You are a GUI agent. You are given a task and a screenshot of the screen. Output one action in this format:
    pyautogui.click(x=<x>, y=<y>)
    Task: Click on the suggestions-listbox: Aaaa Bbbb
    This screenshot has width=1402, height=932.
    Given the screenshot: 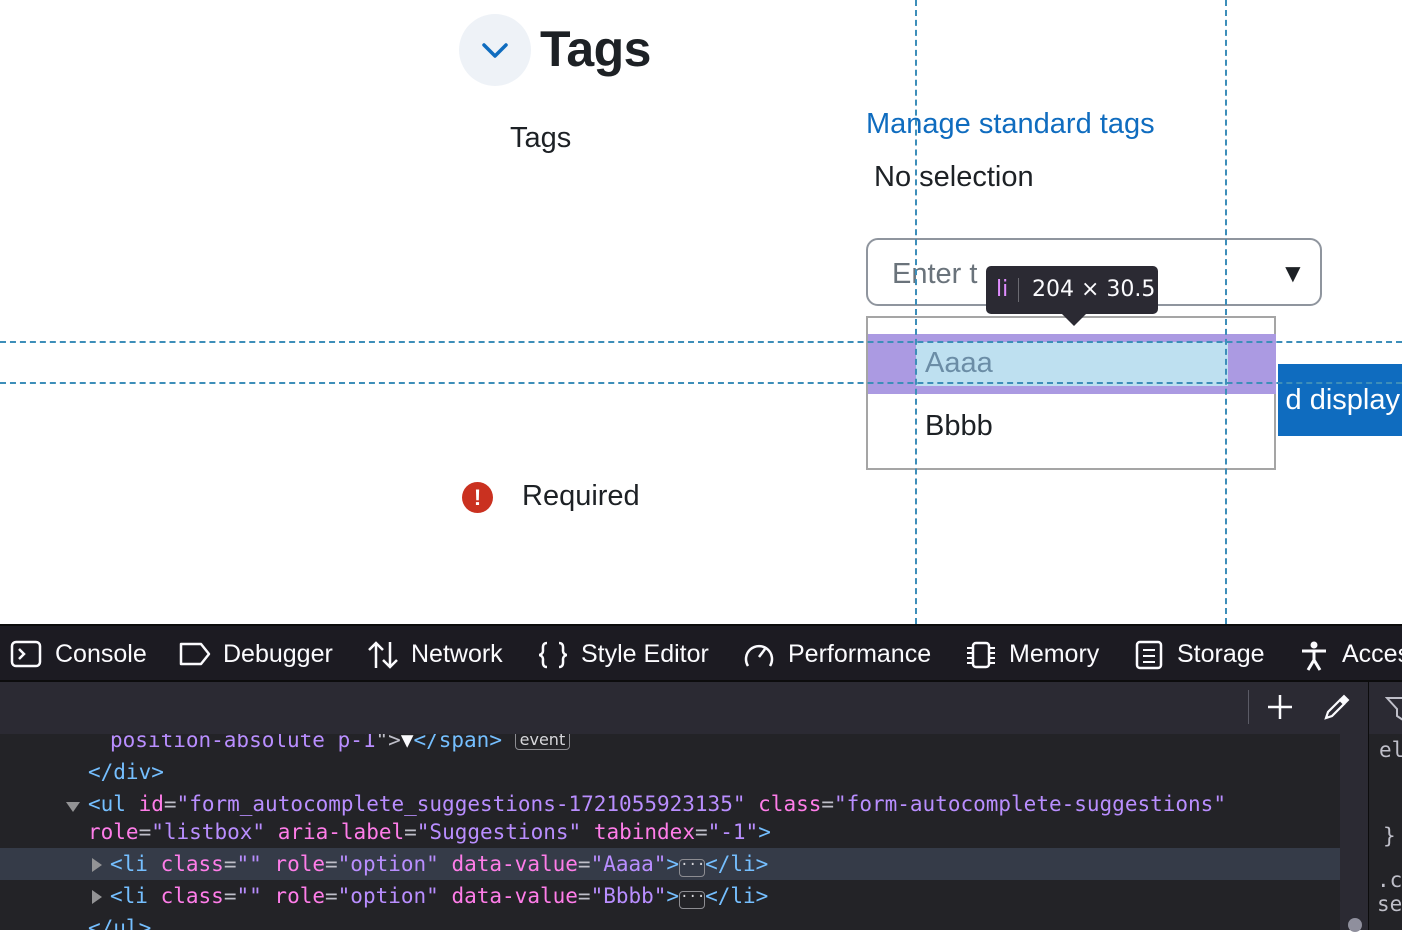 What is the action you would take?
    pyautogui.click(x=1071, y=393)
    